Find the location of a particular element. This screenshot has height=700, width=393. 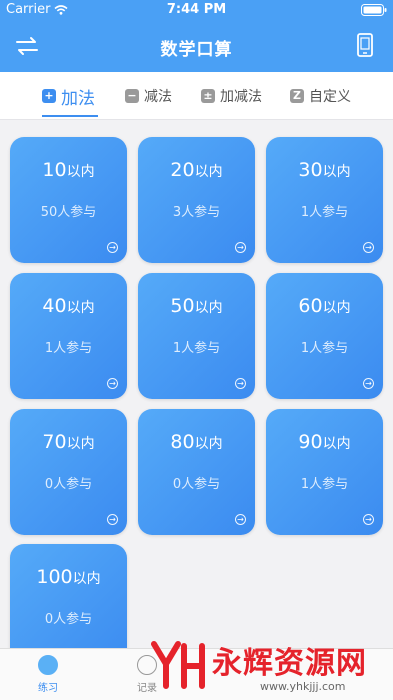

card-title: 100以内 is located at coordinates (68, 577).